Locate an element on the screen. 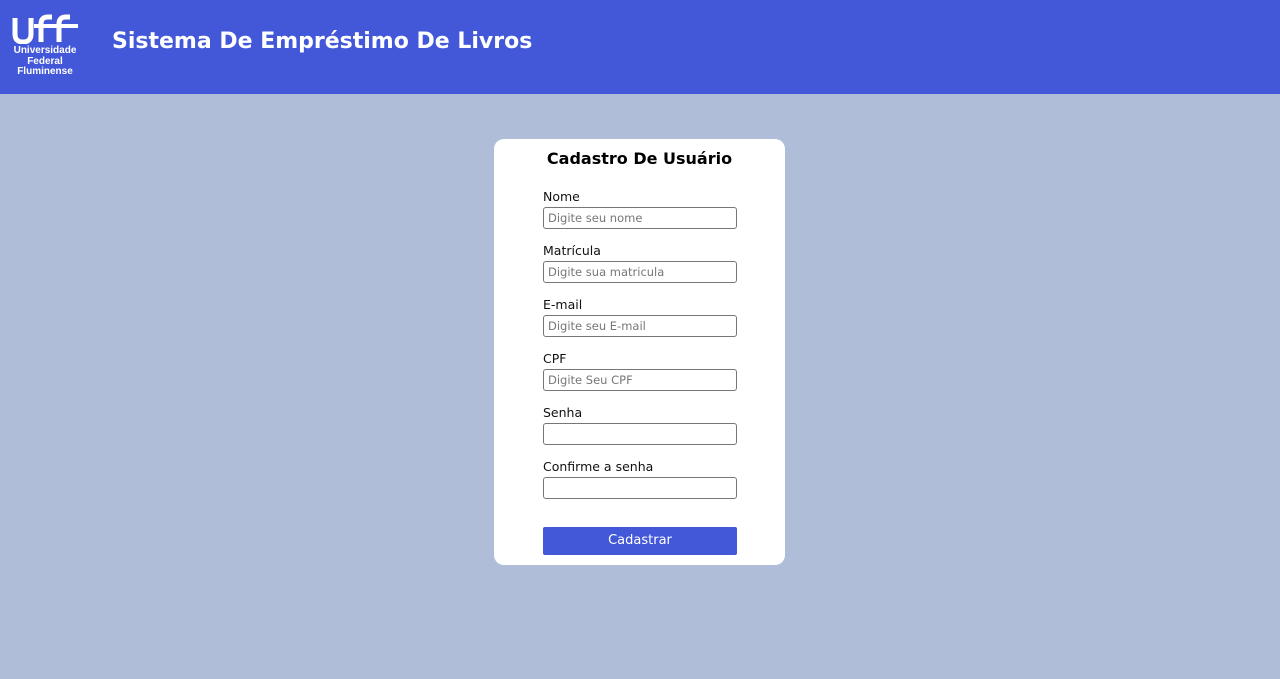 The image size is (1280, 679). register-button: Cadastrar is located at coordinates (640, 541).